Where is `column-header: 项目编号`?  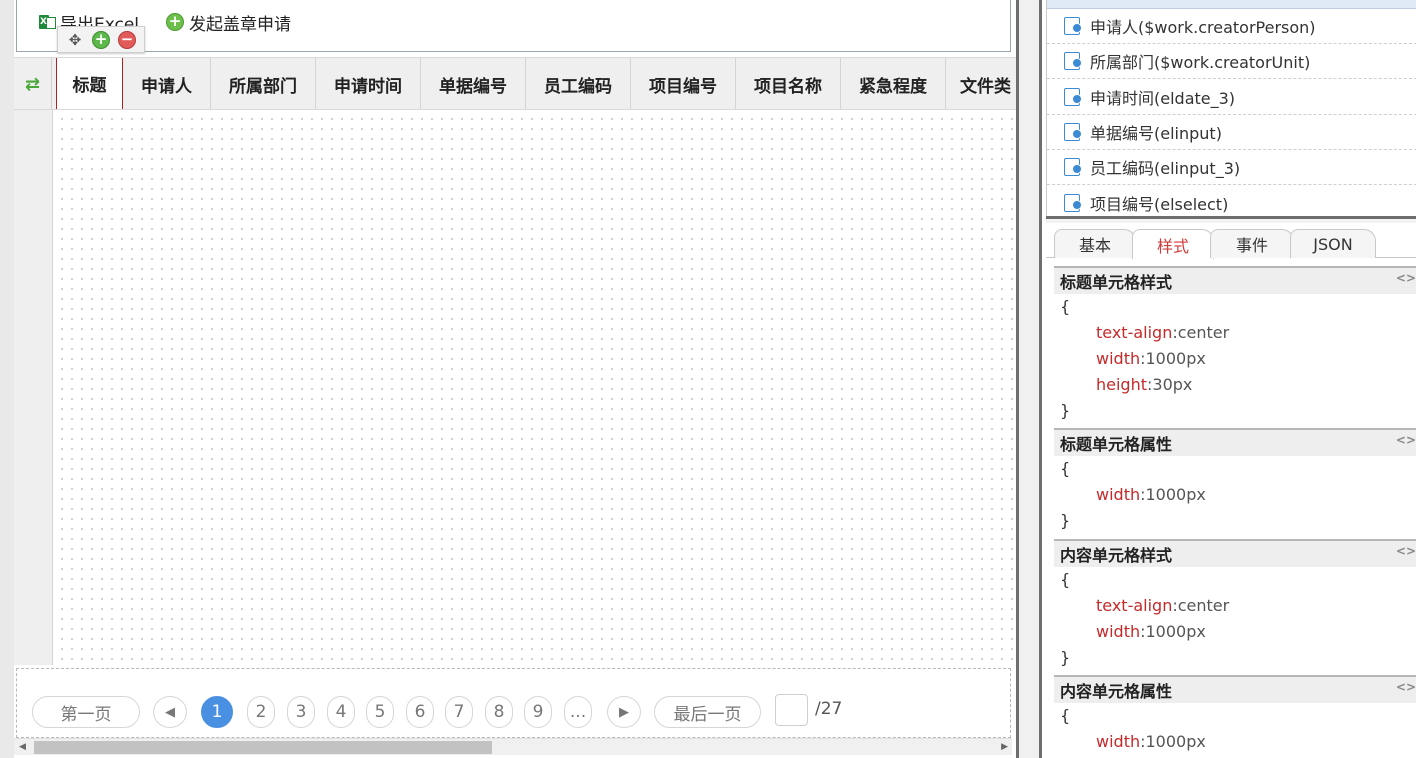 column-header: 项目编号 is located at coordinates (683, 83).